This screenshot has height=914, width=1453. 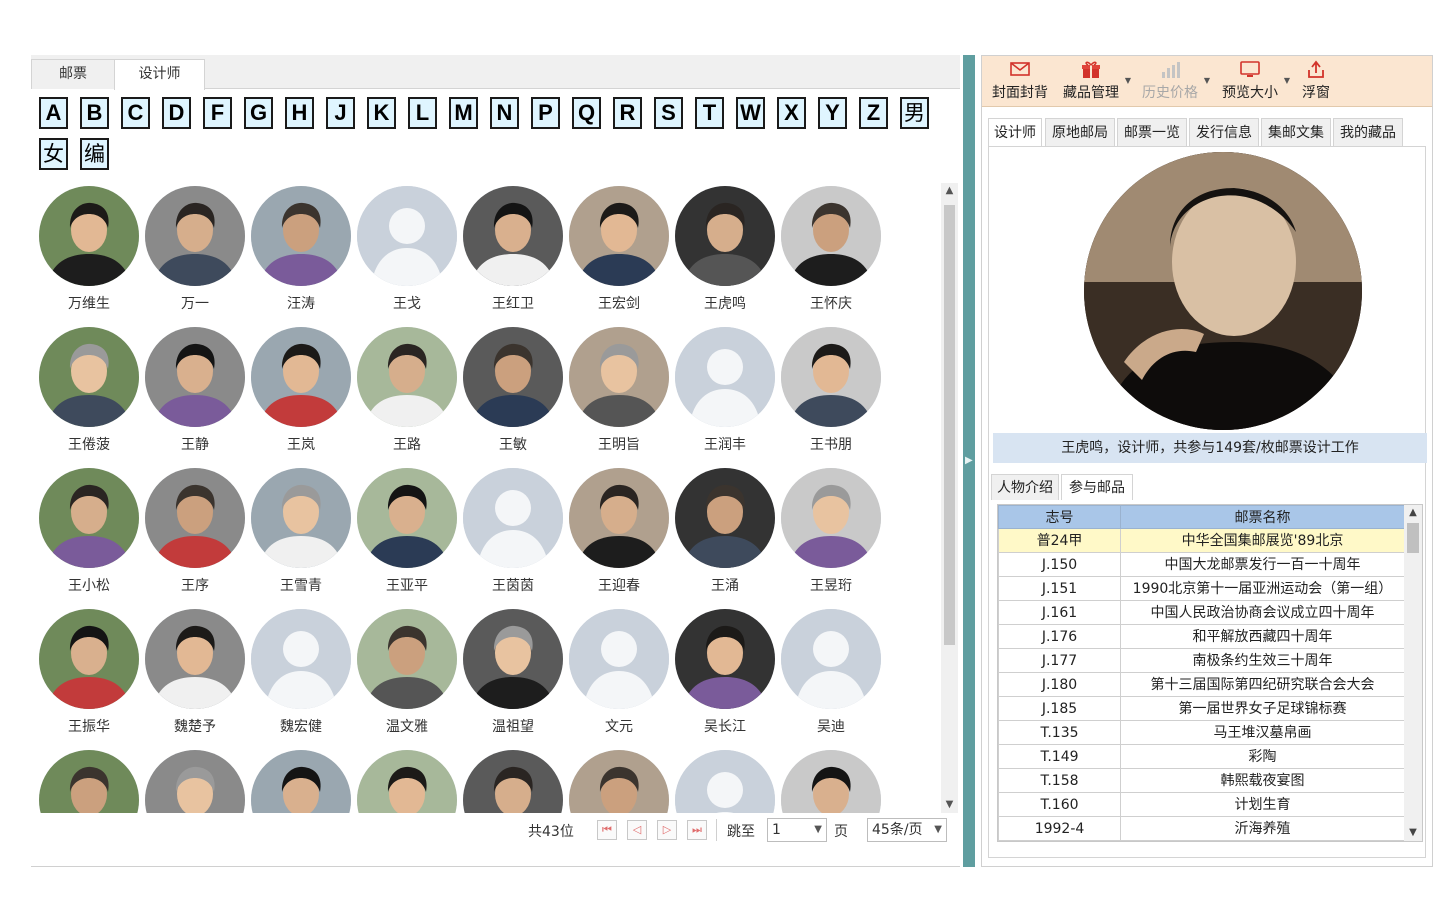 I want to click on designer-card: 王振华, so click(x=85, y=671).